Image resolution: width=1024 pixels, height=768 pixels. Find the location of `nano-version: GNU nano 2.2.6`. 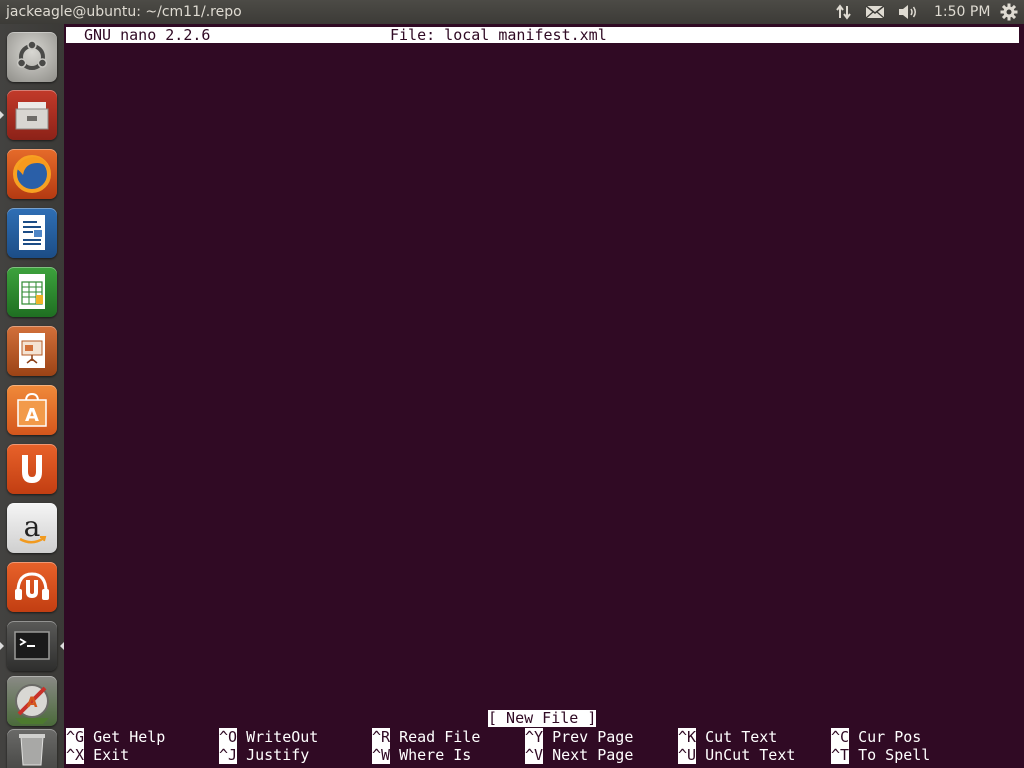

nano-version: GNU nano 2.2.6 is located at coordinates (147, 35).